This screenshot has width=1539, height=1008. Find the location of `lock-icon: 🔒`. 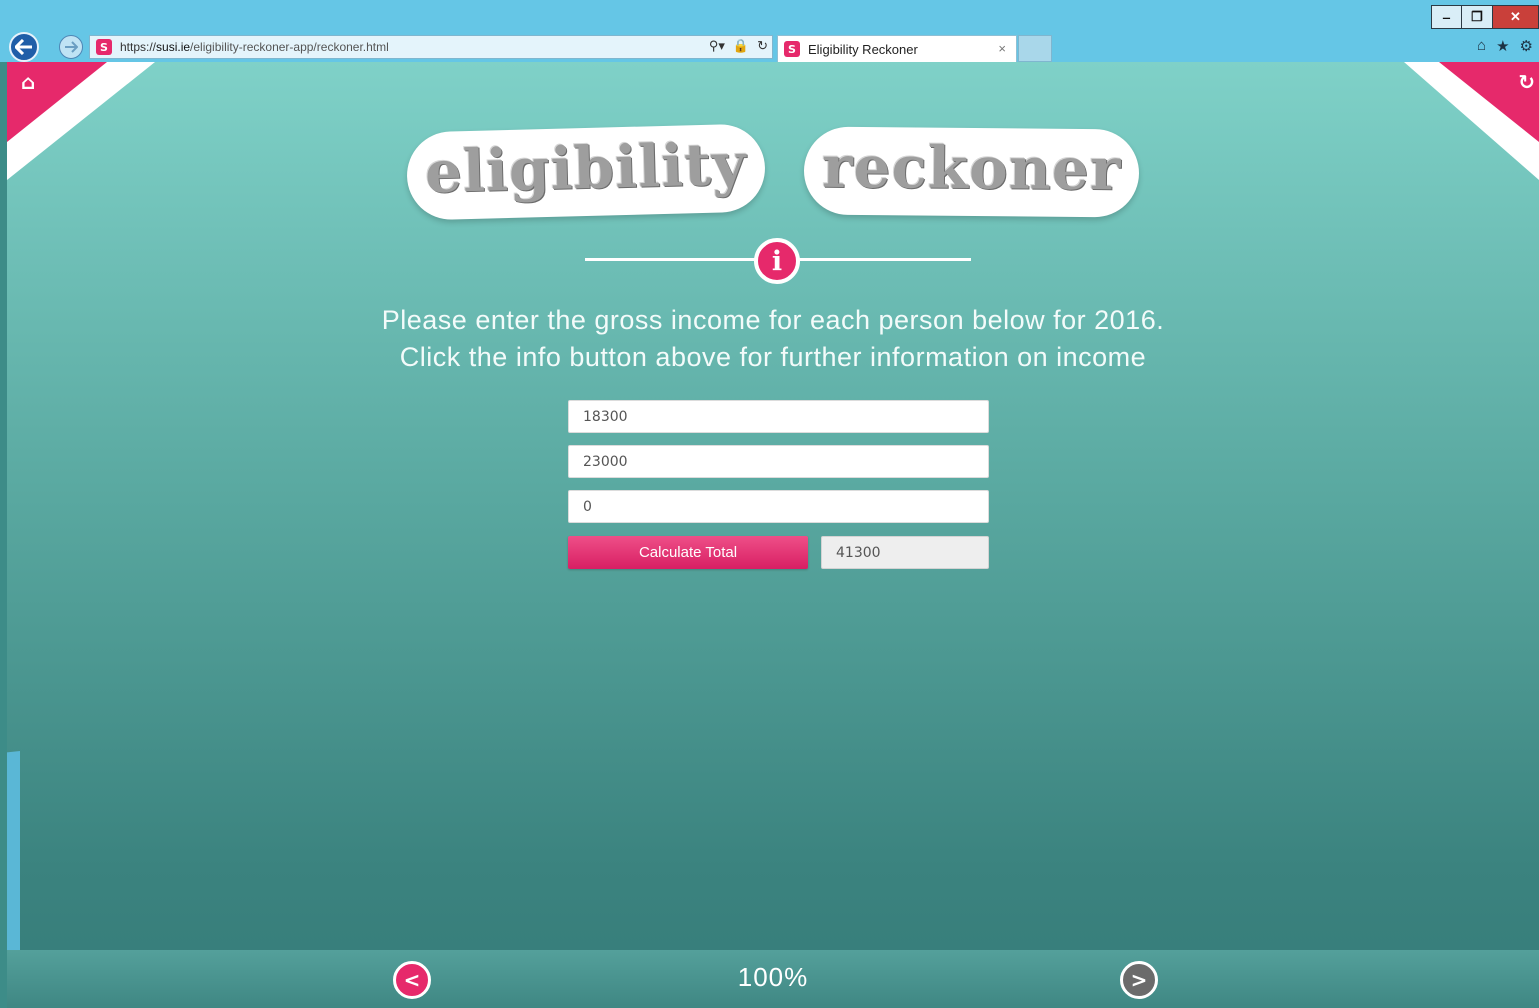

lock-icon: 🔒 is located at coordinates (741, 46).